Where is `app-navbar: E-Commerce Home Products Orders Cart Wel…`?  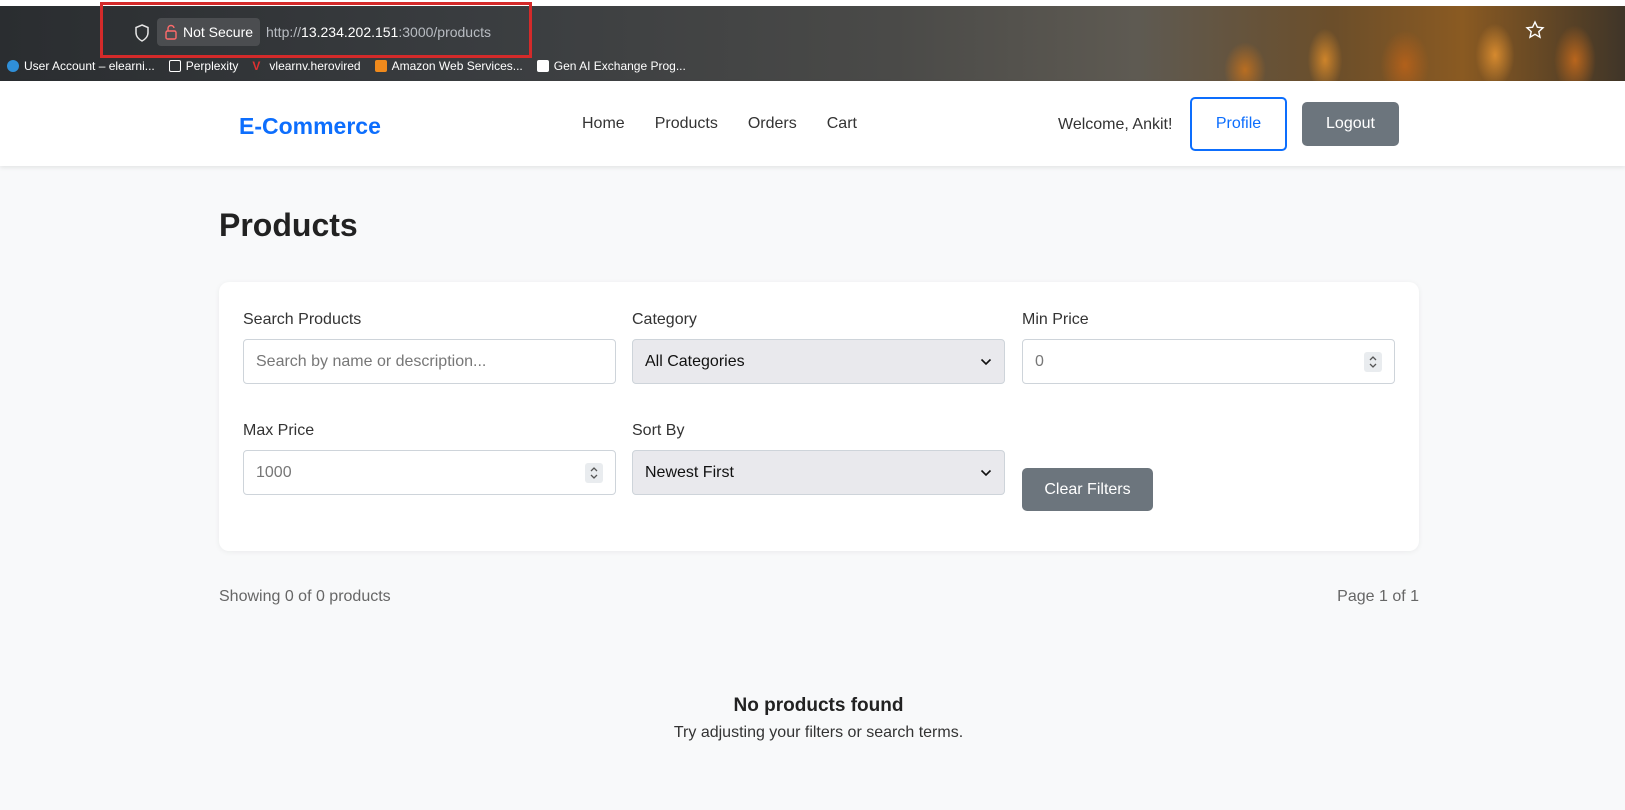 app-navbar: E-Commerce Home Products Orders Cart Wel… is located at coordinates (812, 123).